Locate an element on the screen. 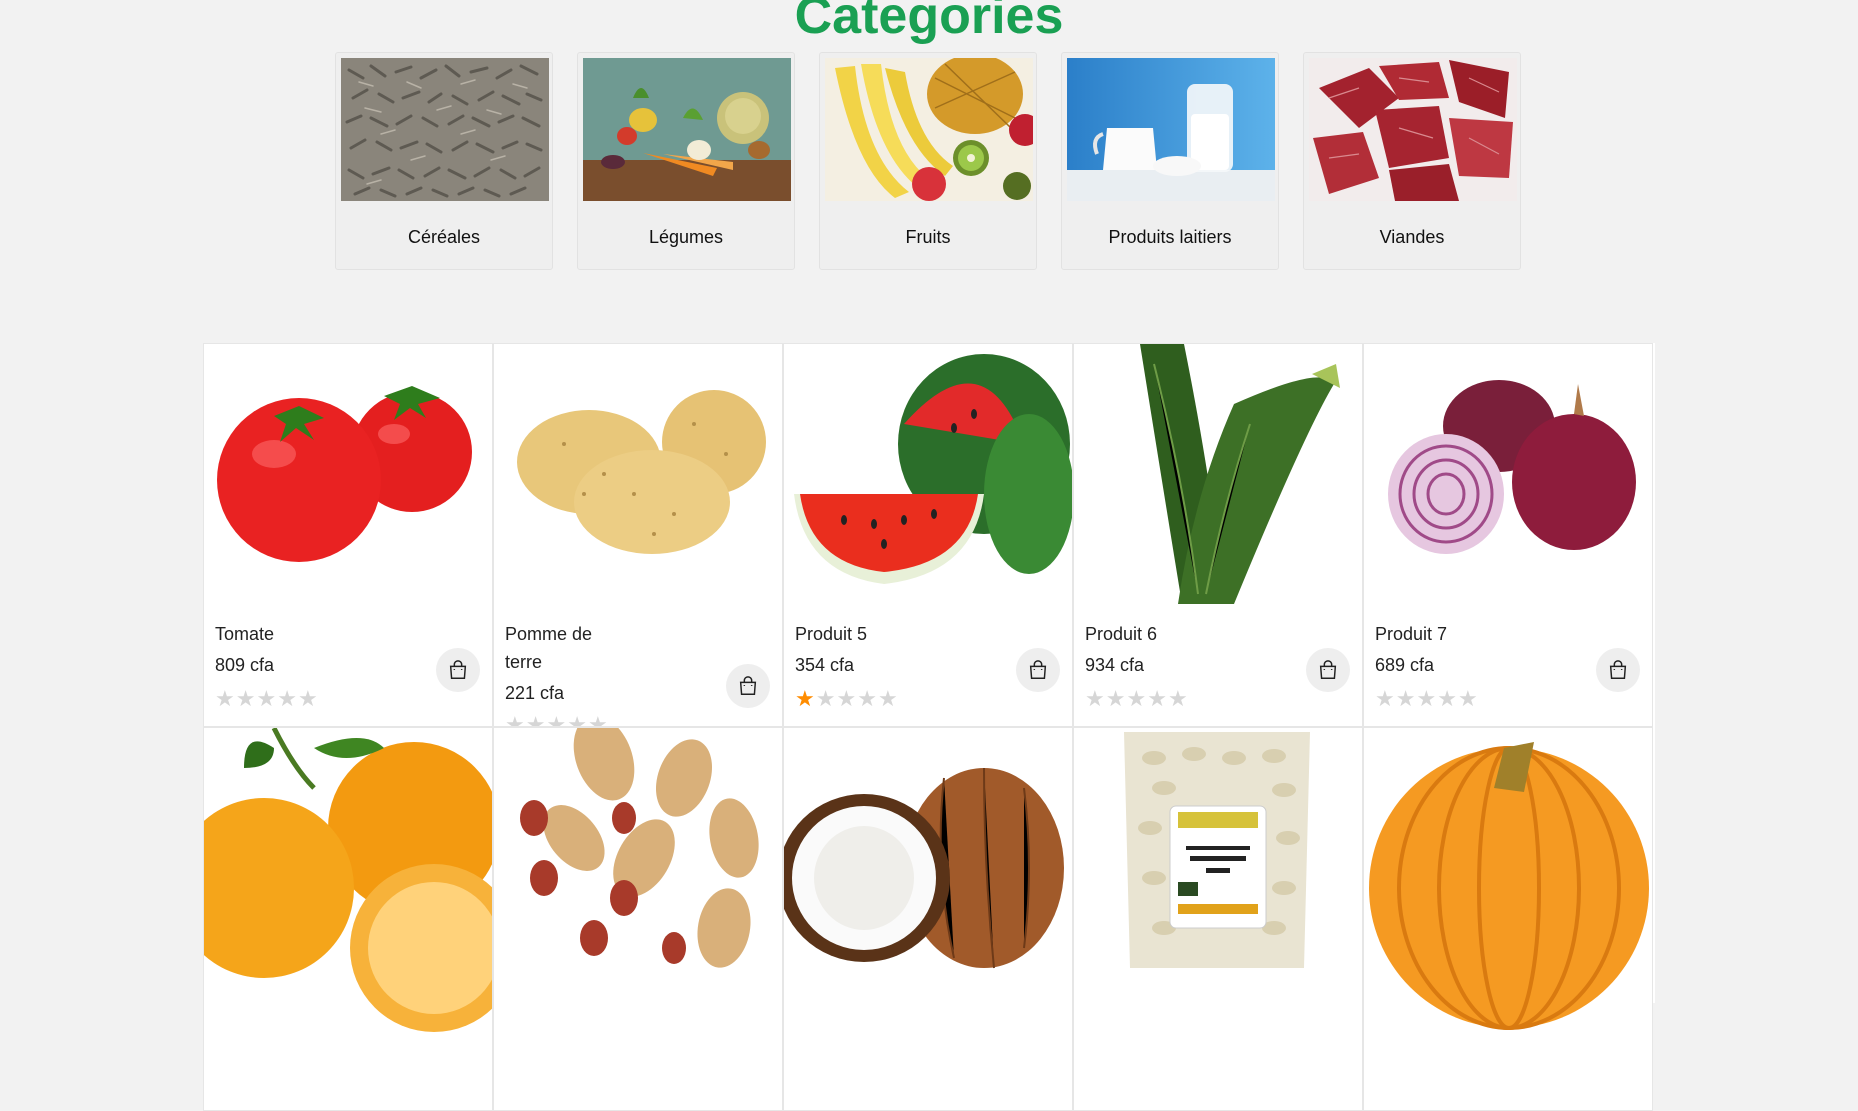  product-image-orange is located at coordinates (348, 919).